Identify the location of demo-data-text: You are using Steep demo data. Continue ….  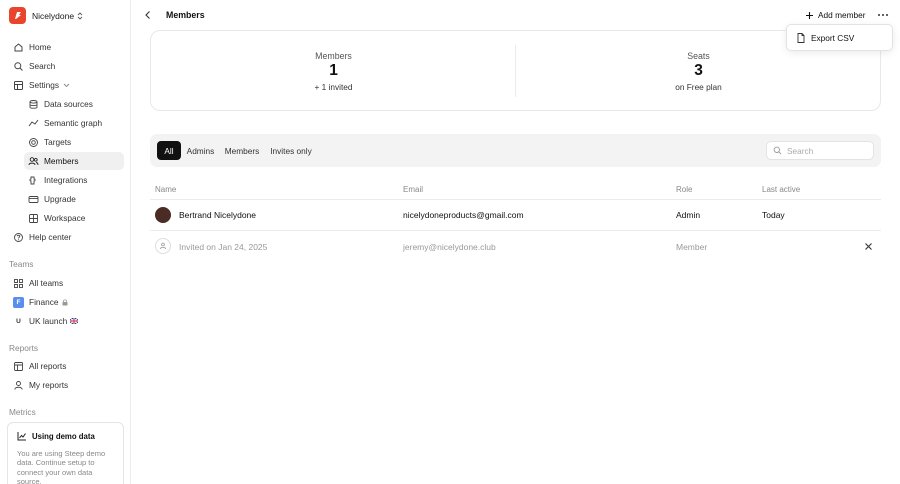
(61, 466).